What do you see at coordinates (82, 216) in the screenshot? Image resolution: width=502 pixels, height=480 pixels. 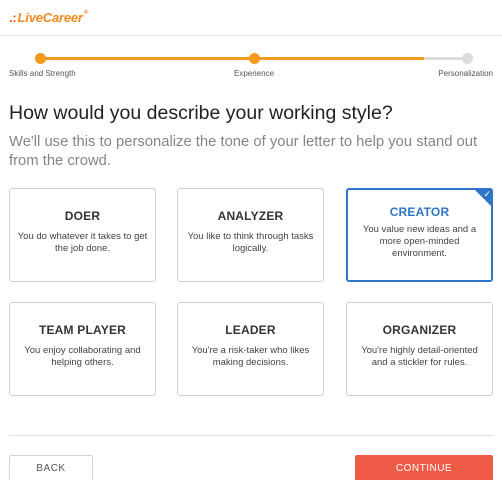 I see `option-title: DOER` at bounding box center [82, 216].